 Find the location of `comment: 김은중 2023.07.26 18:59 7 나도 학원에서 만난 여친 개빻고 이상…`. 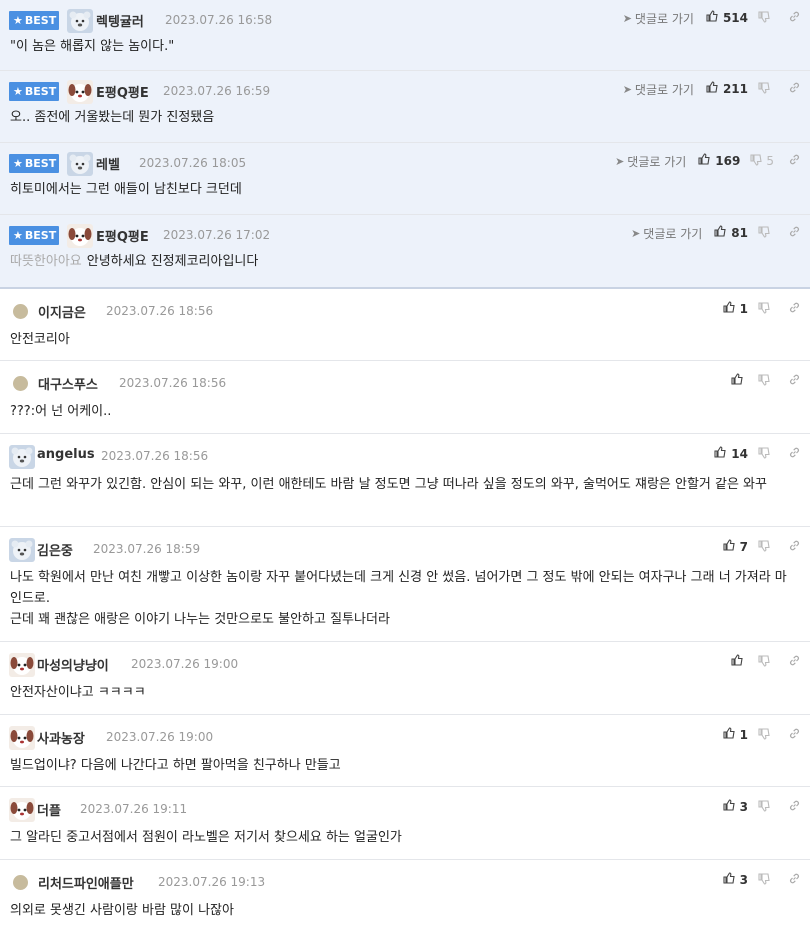

comment: 김은중 2023.07.26 18:59 7 나도 학원에서 만난 여친 개빻고 이상… is located at coordinates (405, 584).